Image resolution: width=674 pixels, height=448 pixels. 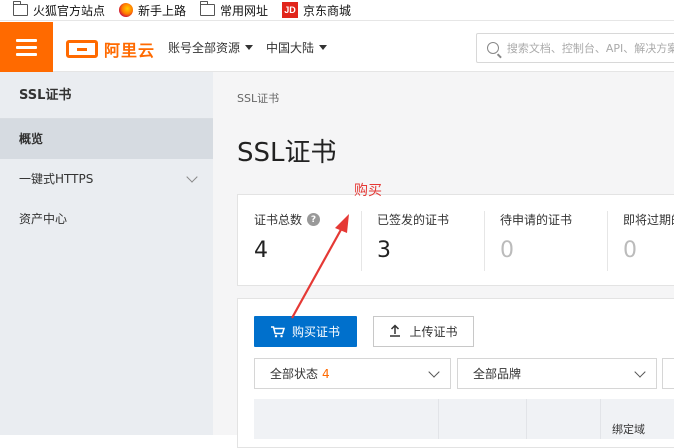 I want to click on page-title: SSL证书, so click(x=287, y=153).